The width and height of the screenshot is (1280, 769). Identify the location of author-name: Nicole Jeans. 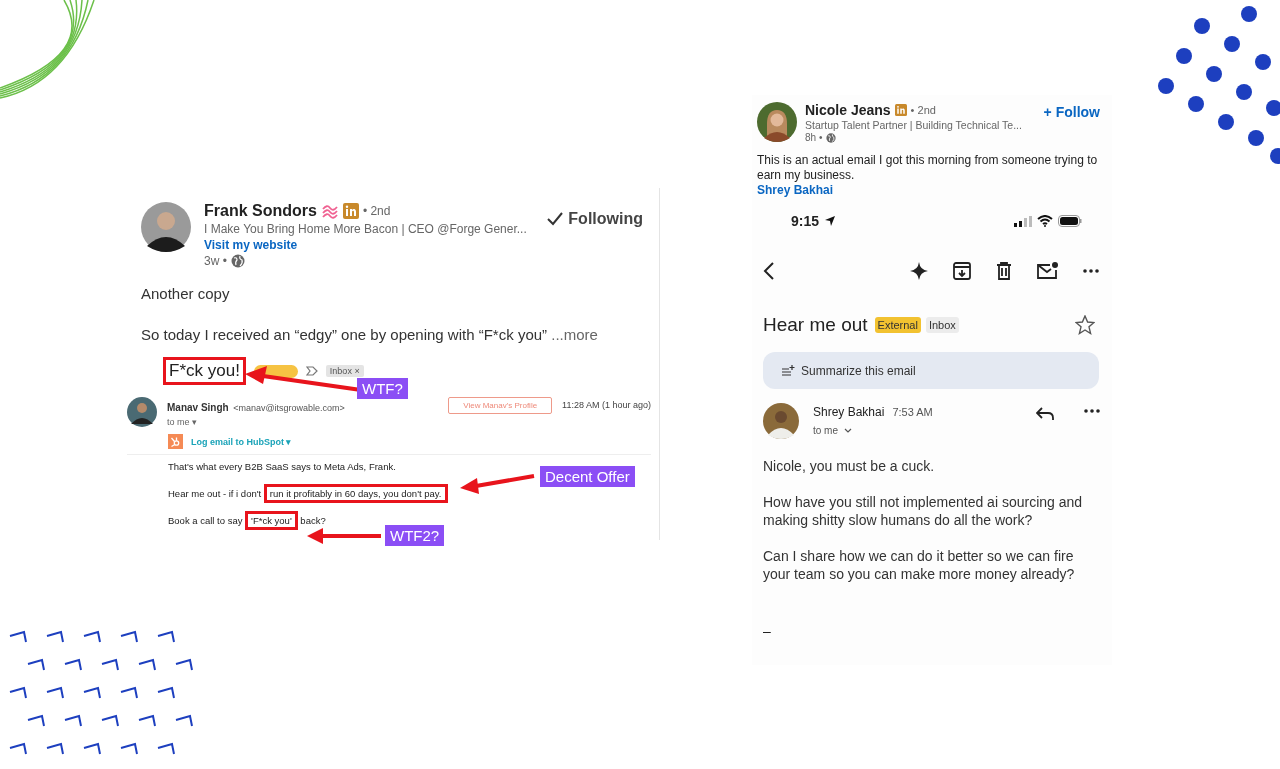
(848, 110).